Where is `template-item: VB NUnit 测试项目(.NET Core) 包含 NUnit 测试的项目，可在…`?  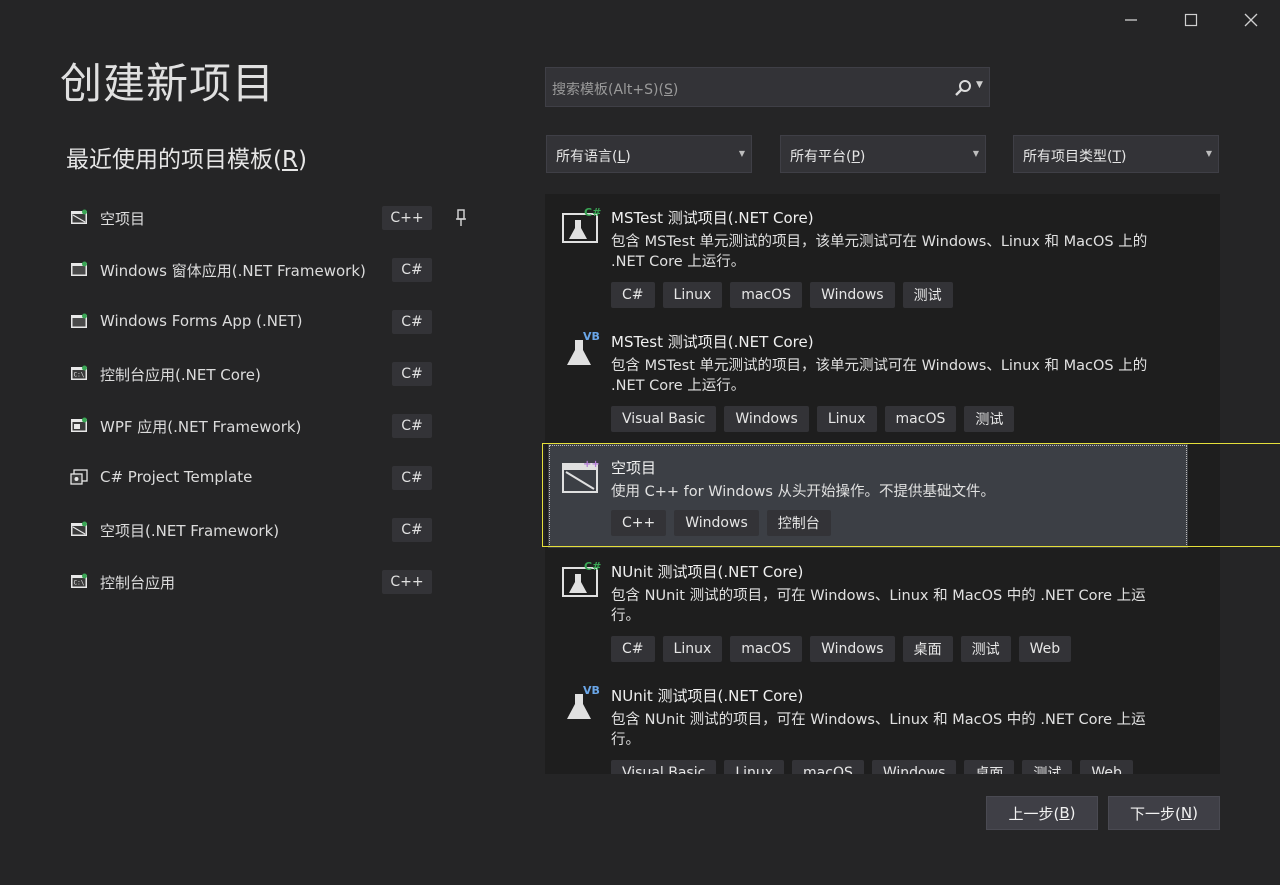 template-item: VB NUnit 测试项目(.NET Core) 包含 NUnit 测试的项目，可在… is located at coordinates (865, 723).